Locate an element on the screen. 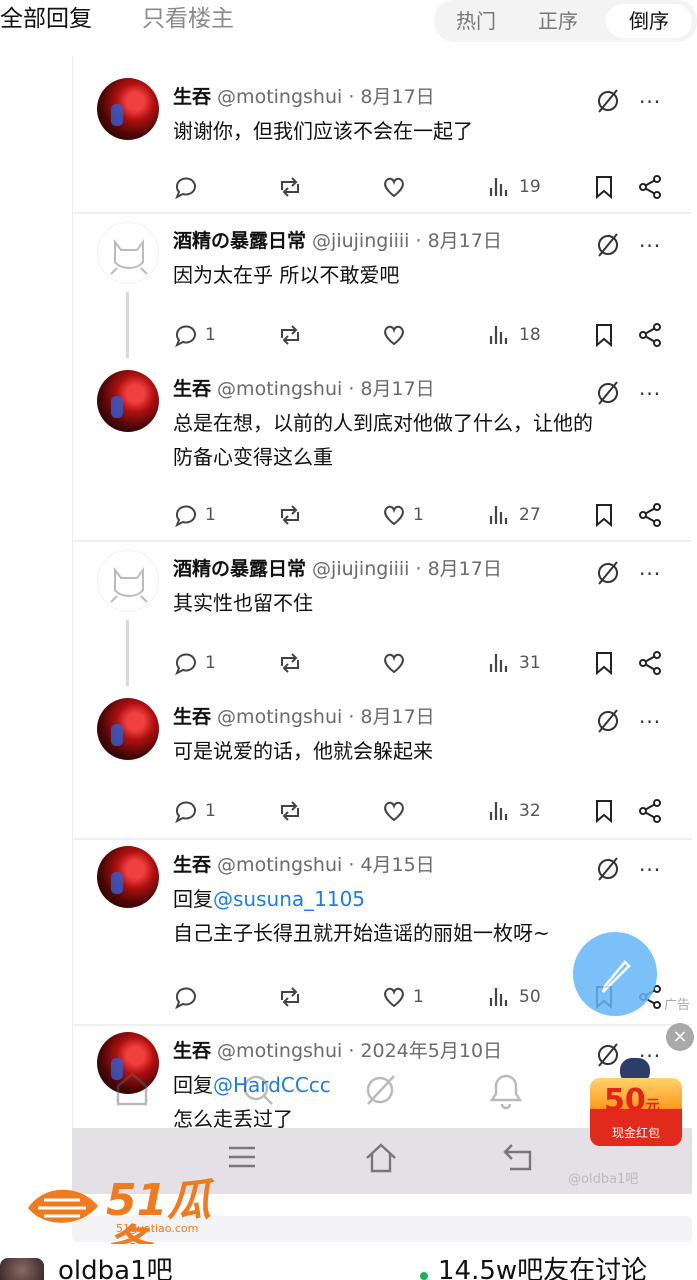 Image resolution: width=697 pixels, height=1280 pixels. tweet-text: 回复@susuna_1105 自己主子长得丑就开始造谣的丽姐一枚呀~ is located at coordinates (361, 916).